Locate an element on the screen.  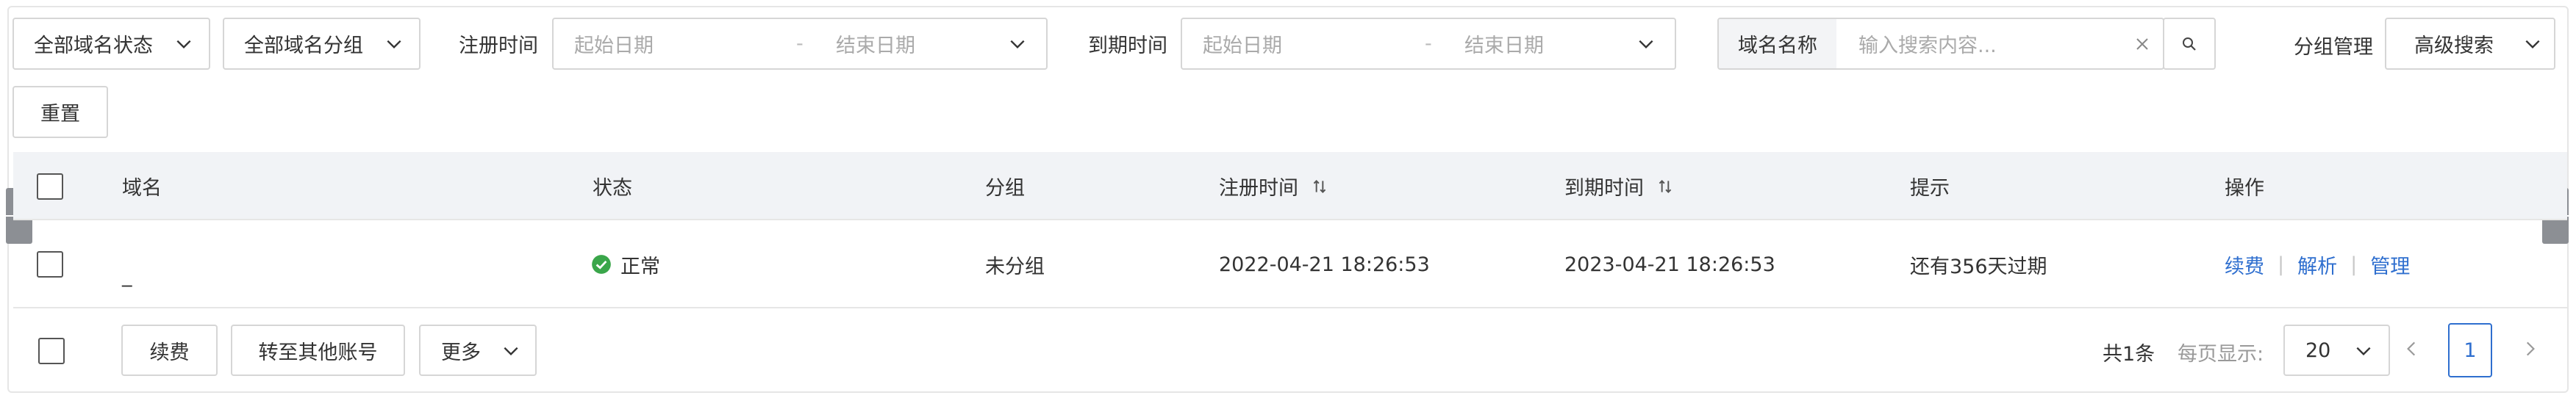
exp-time-label: 到期时间 is located at coordinates (1127, 46).